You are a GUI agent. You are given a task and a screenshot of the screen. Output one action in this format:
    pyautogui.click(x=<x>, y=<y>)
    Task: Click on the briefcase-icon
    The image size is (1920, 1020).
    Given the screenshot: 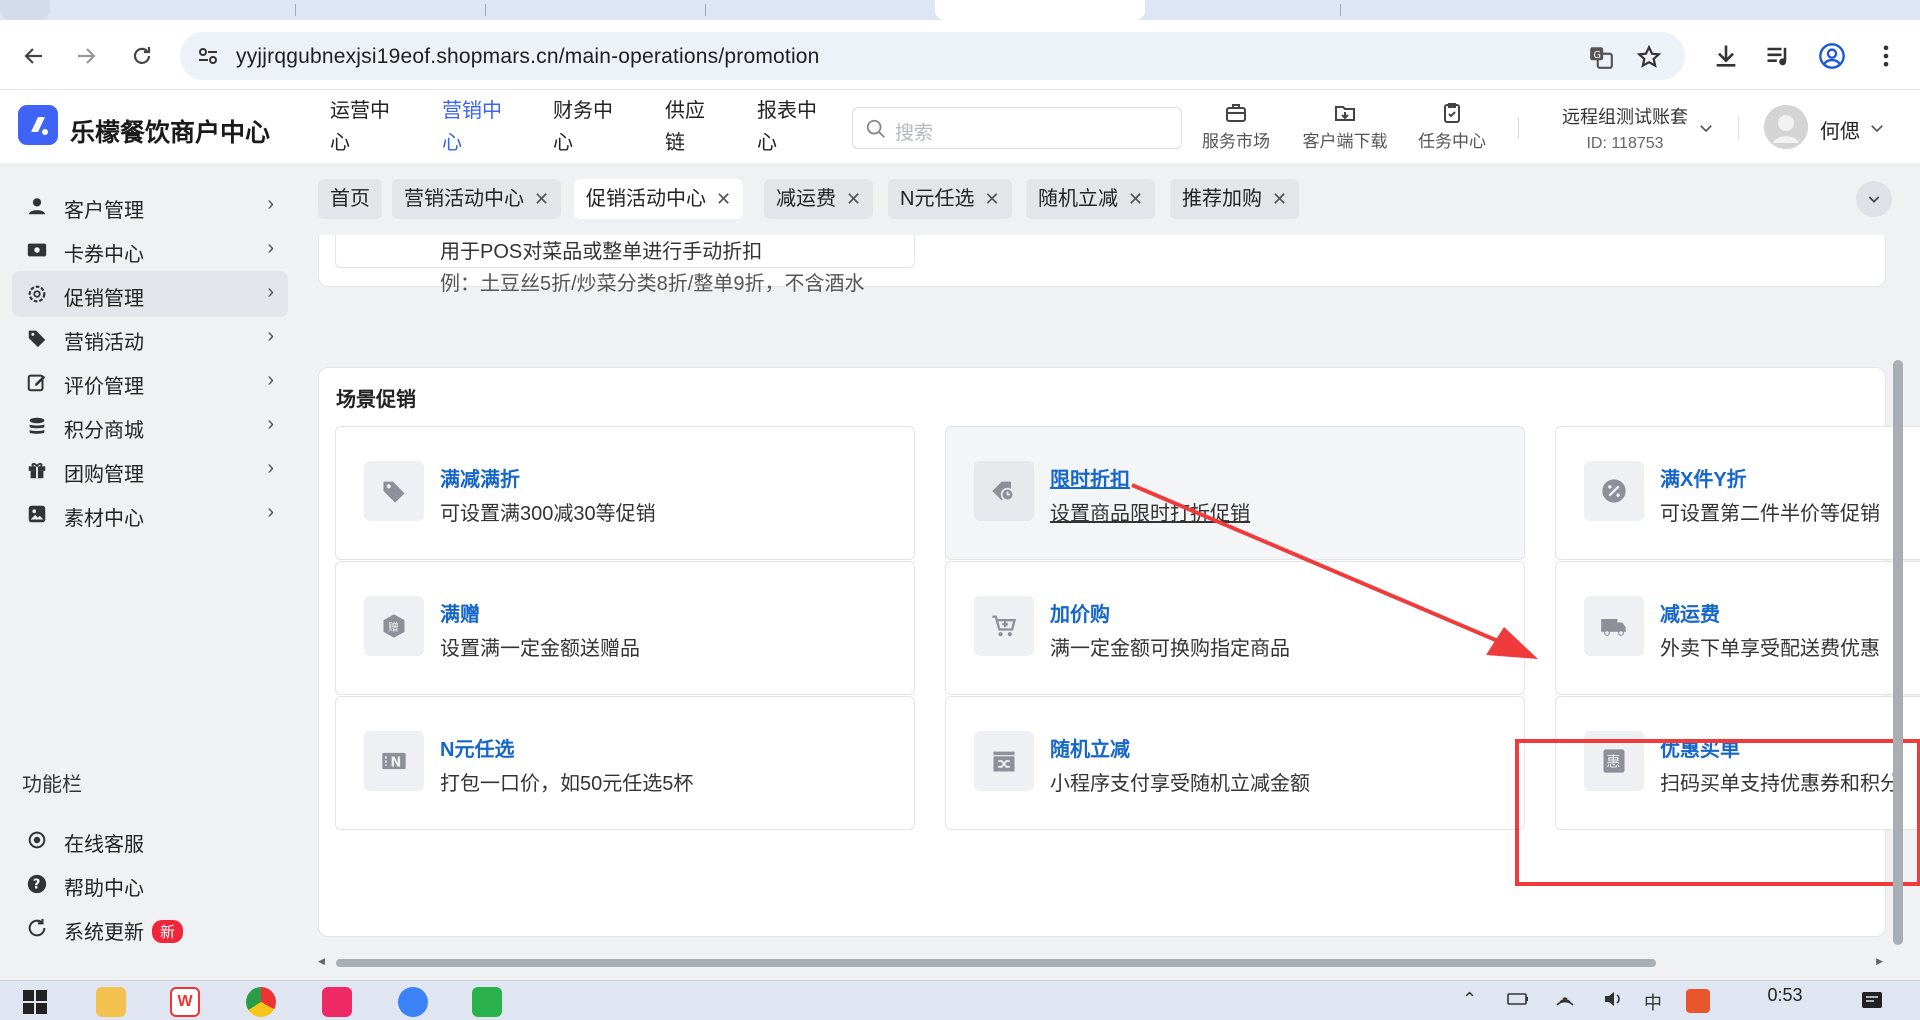 What is the action you would take?
    pyautogui.click(x=1236, y=113)
    